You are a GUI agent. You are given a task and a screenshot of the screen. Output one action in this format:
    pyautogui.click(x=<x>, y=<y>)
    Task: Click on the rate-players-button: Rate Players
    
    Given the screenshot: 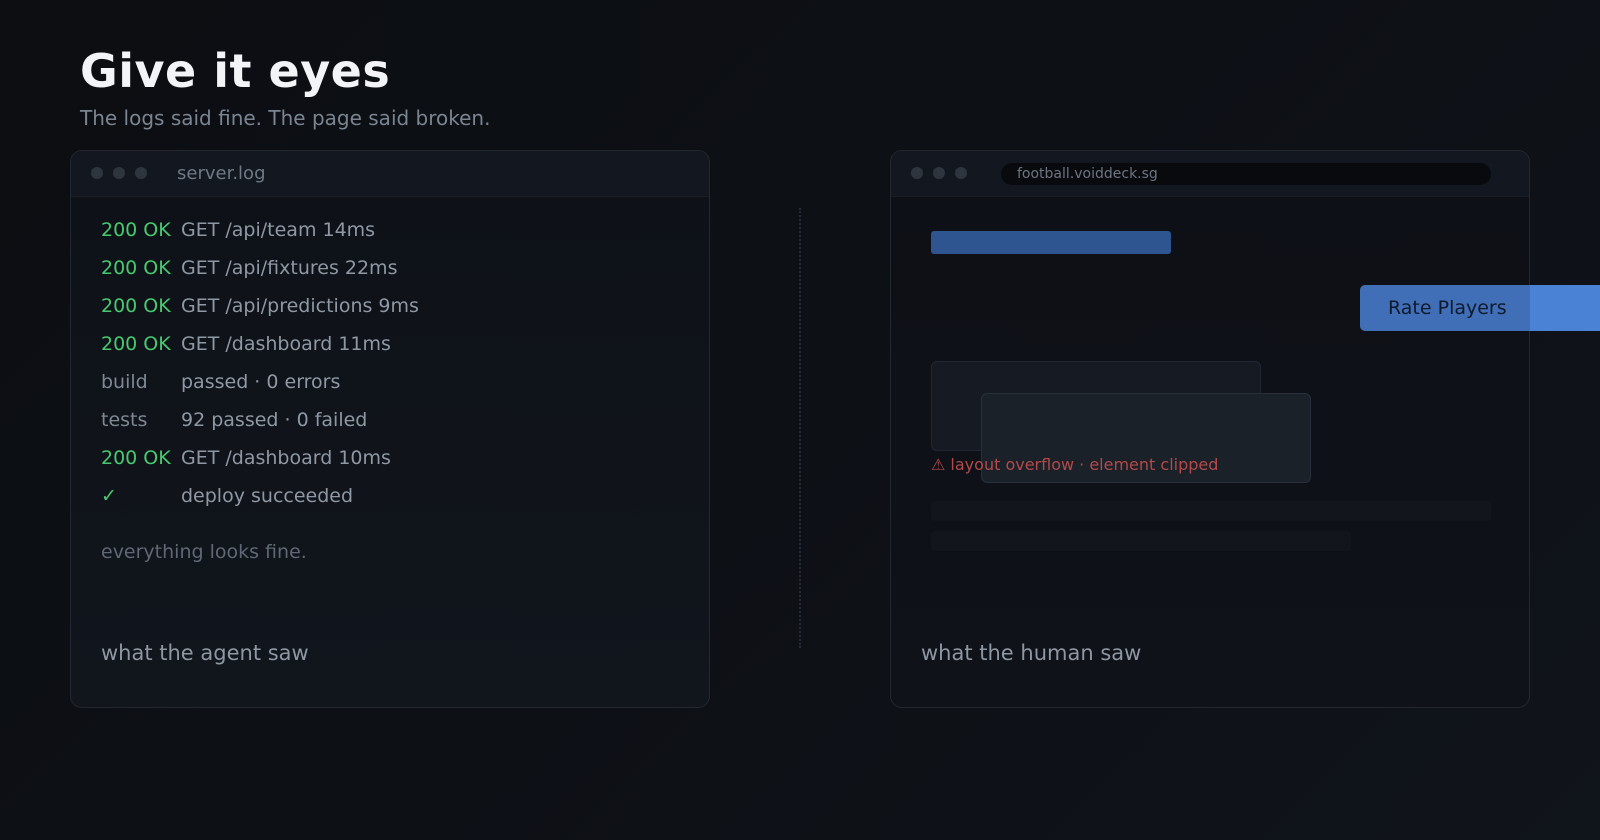 What is the action you would take?
    pyautogui.click(x=1480, y=308)
    